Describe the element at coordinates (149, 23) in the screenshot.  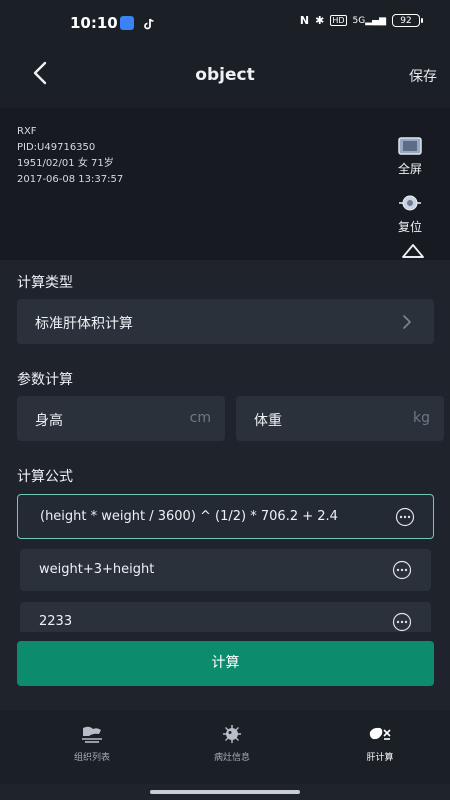
I see `tiktok-icon` at that location.